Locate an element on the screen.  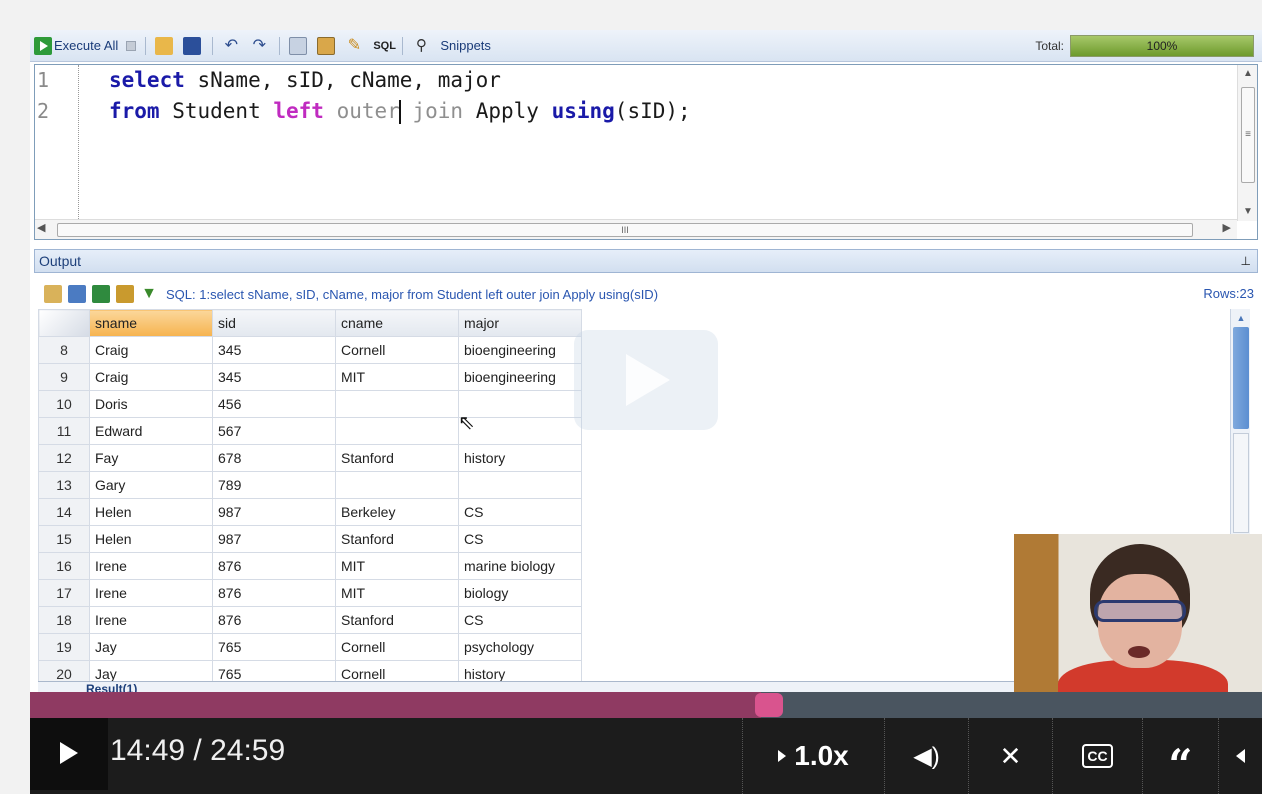
save-button is located at coordinates (193, 46).